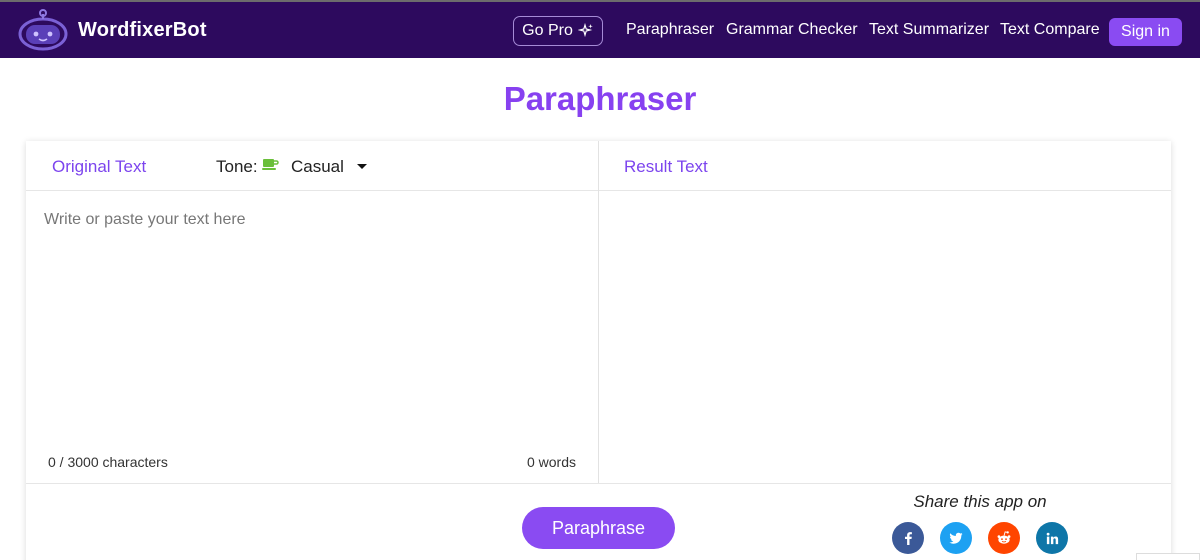 This screenshot has width=1200, height=560. Describe the element at coordinates (270, 165) in the screenshot. I see `coffee-cup-icon` at that location.